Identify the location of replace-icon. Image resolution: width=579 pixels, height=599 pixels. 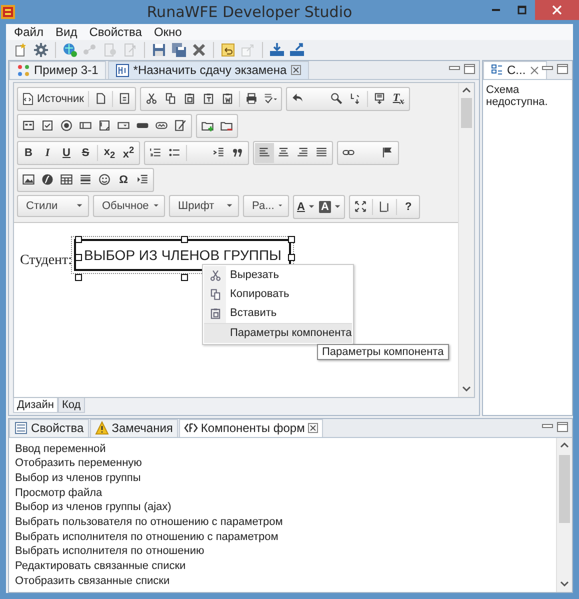
(355, 99).